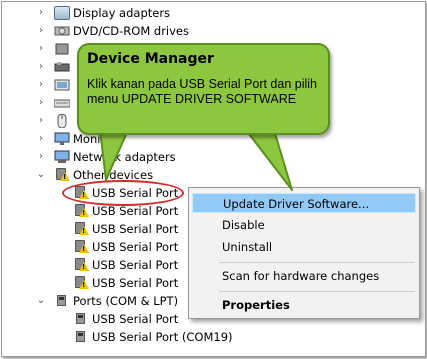 This screenshot has height=359, width=427. I want to click on tree-item-mice: ›, so click(37, 121).